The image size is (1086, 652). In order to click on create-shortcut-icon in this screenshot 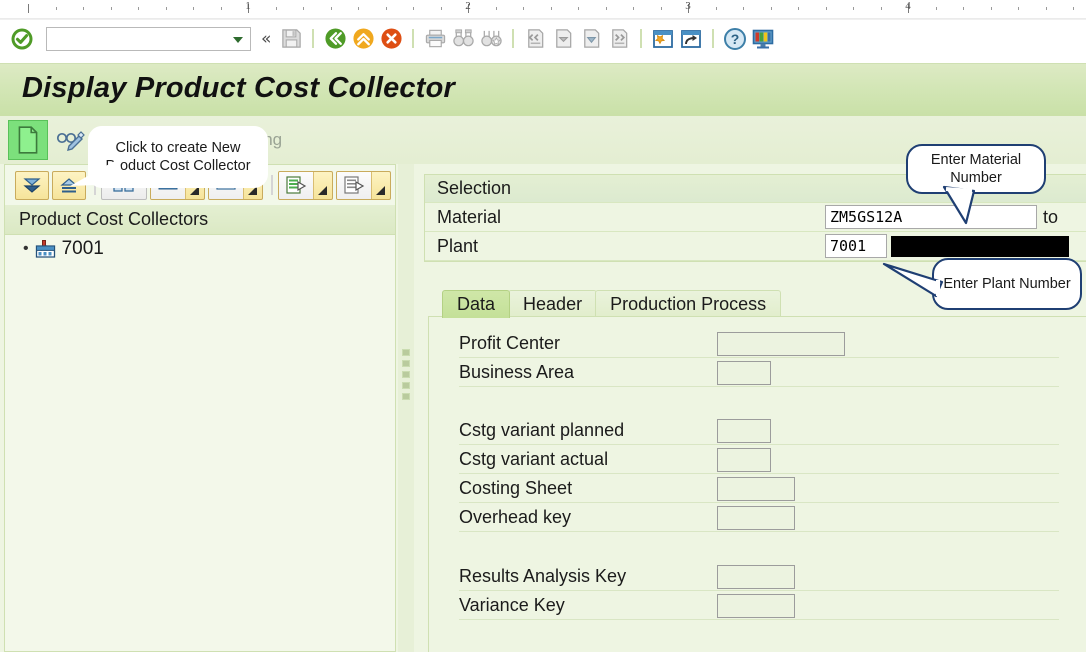, I will do `click(691, 39)`.